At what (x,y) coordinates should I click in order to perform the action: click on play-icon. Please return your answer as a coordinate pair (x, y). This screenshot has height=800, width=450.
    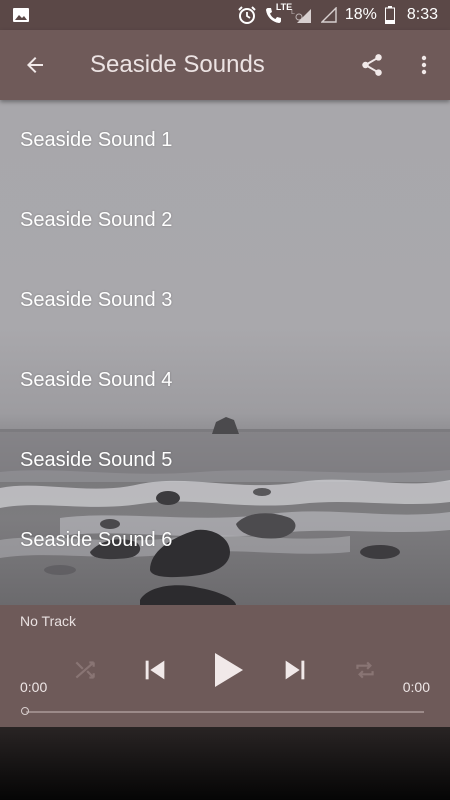
    Looking at the image, I should click on (229, 670).